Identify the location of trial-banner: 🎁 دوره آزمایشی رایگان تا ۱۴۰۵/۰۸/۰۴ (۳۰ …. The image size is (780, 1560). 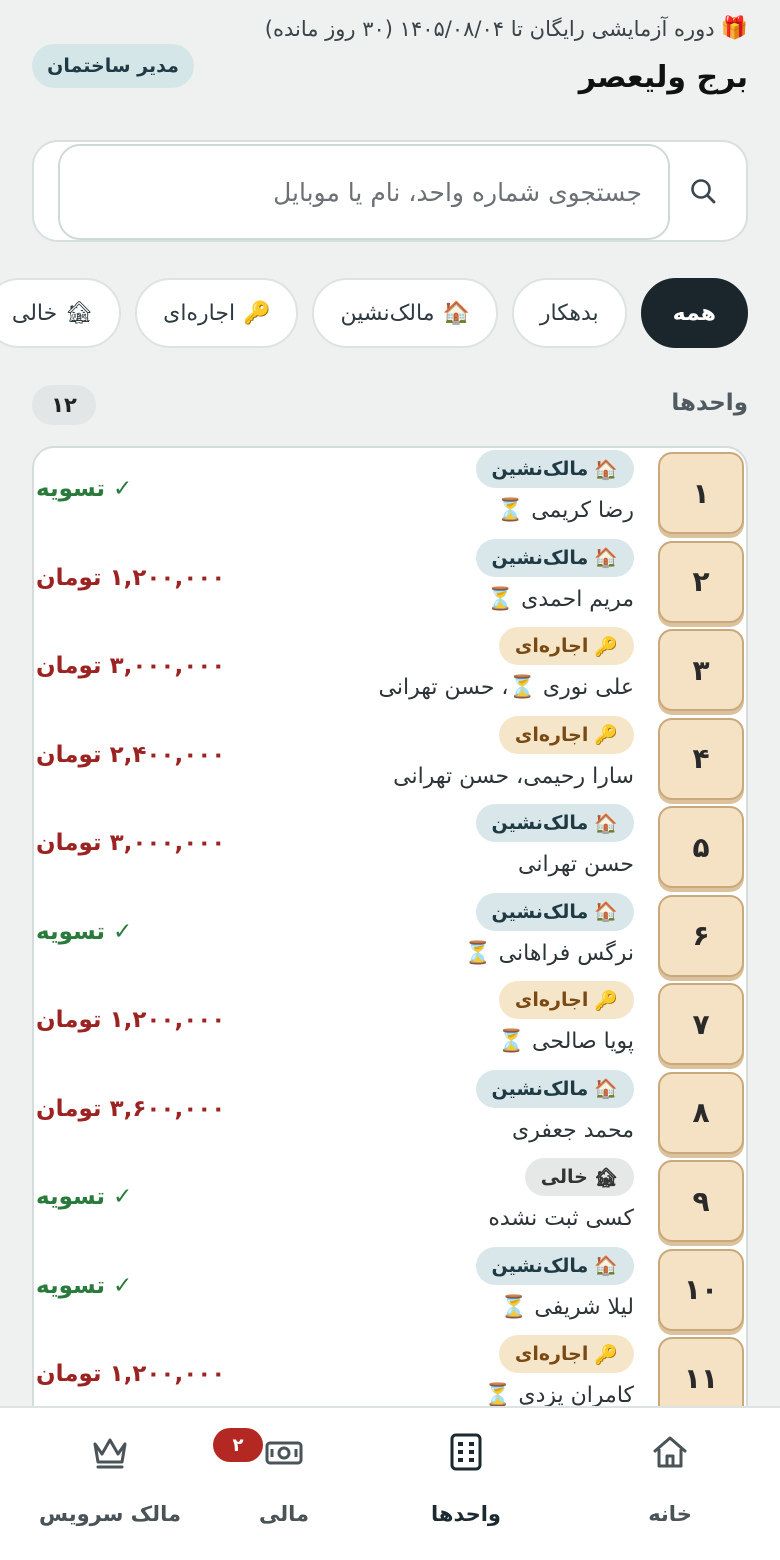
(506, 28).